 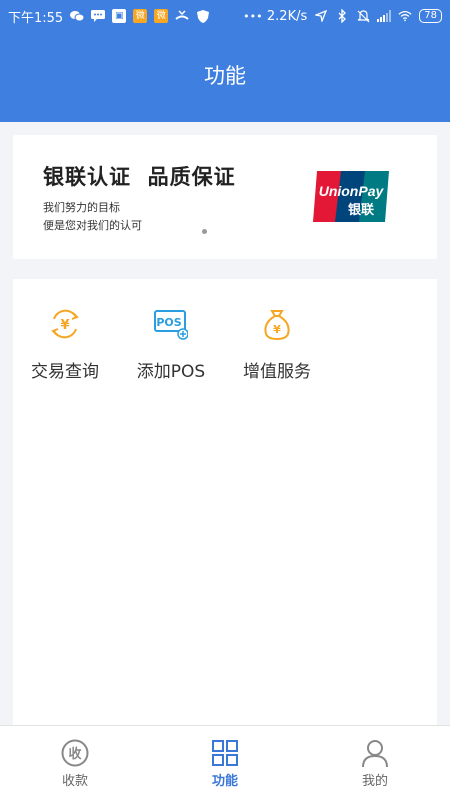 I want to click on missed-call-icon, so click(x=182, y=16).